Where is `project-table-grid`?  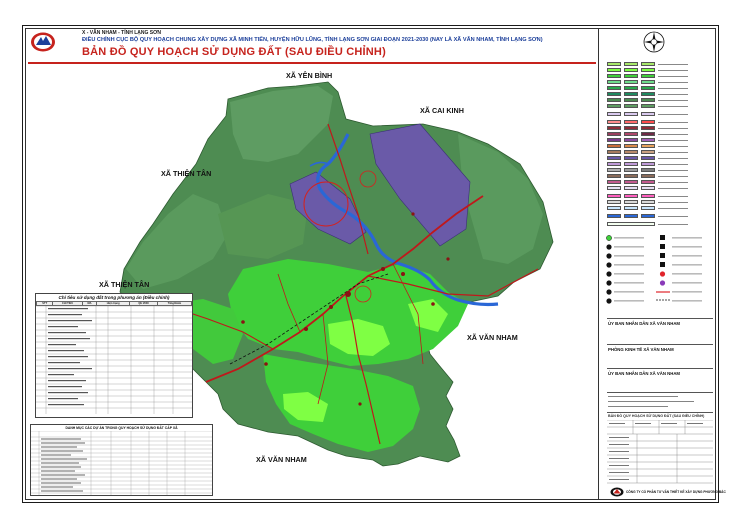
project-table-grid is located at coordinates (121, 462).